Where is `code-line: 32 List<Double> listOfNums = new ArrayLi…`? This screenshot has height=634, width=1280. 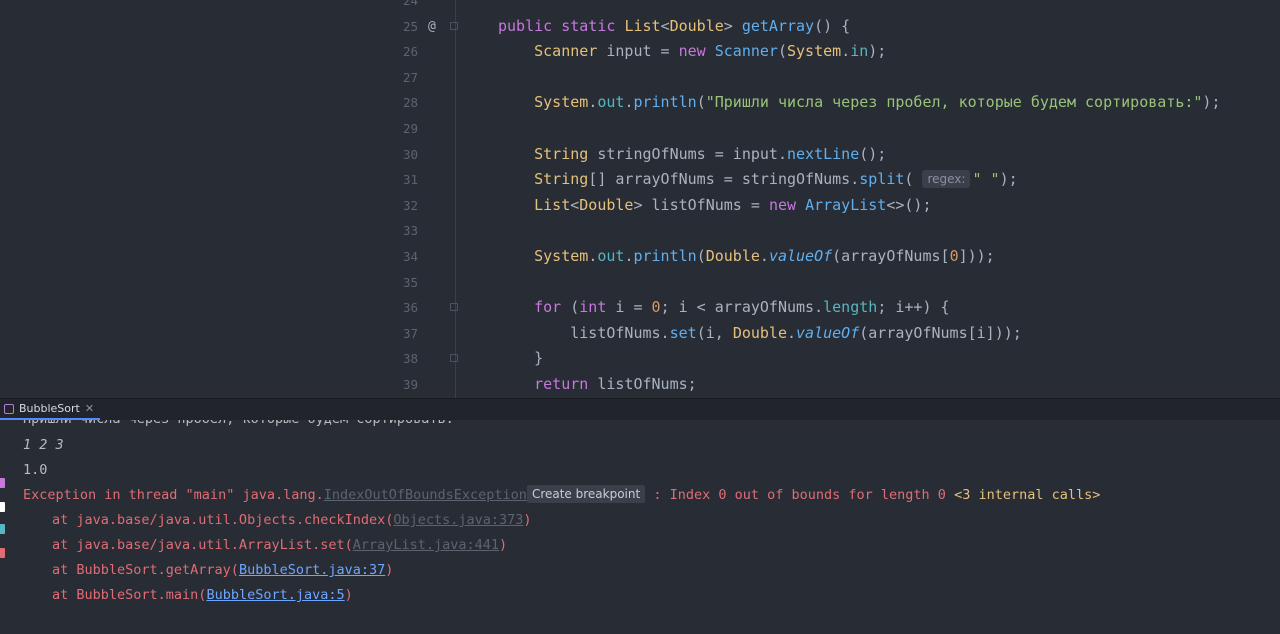 code-line: 32 List<Double> listOfNums = new ArrayLi… is located at coordinates (640, 206).